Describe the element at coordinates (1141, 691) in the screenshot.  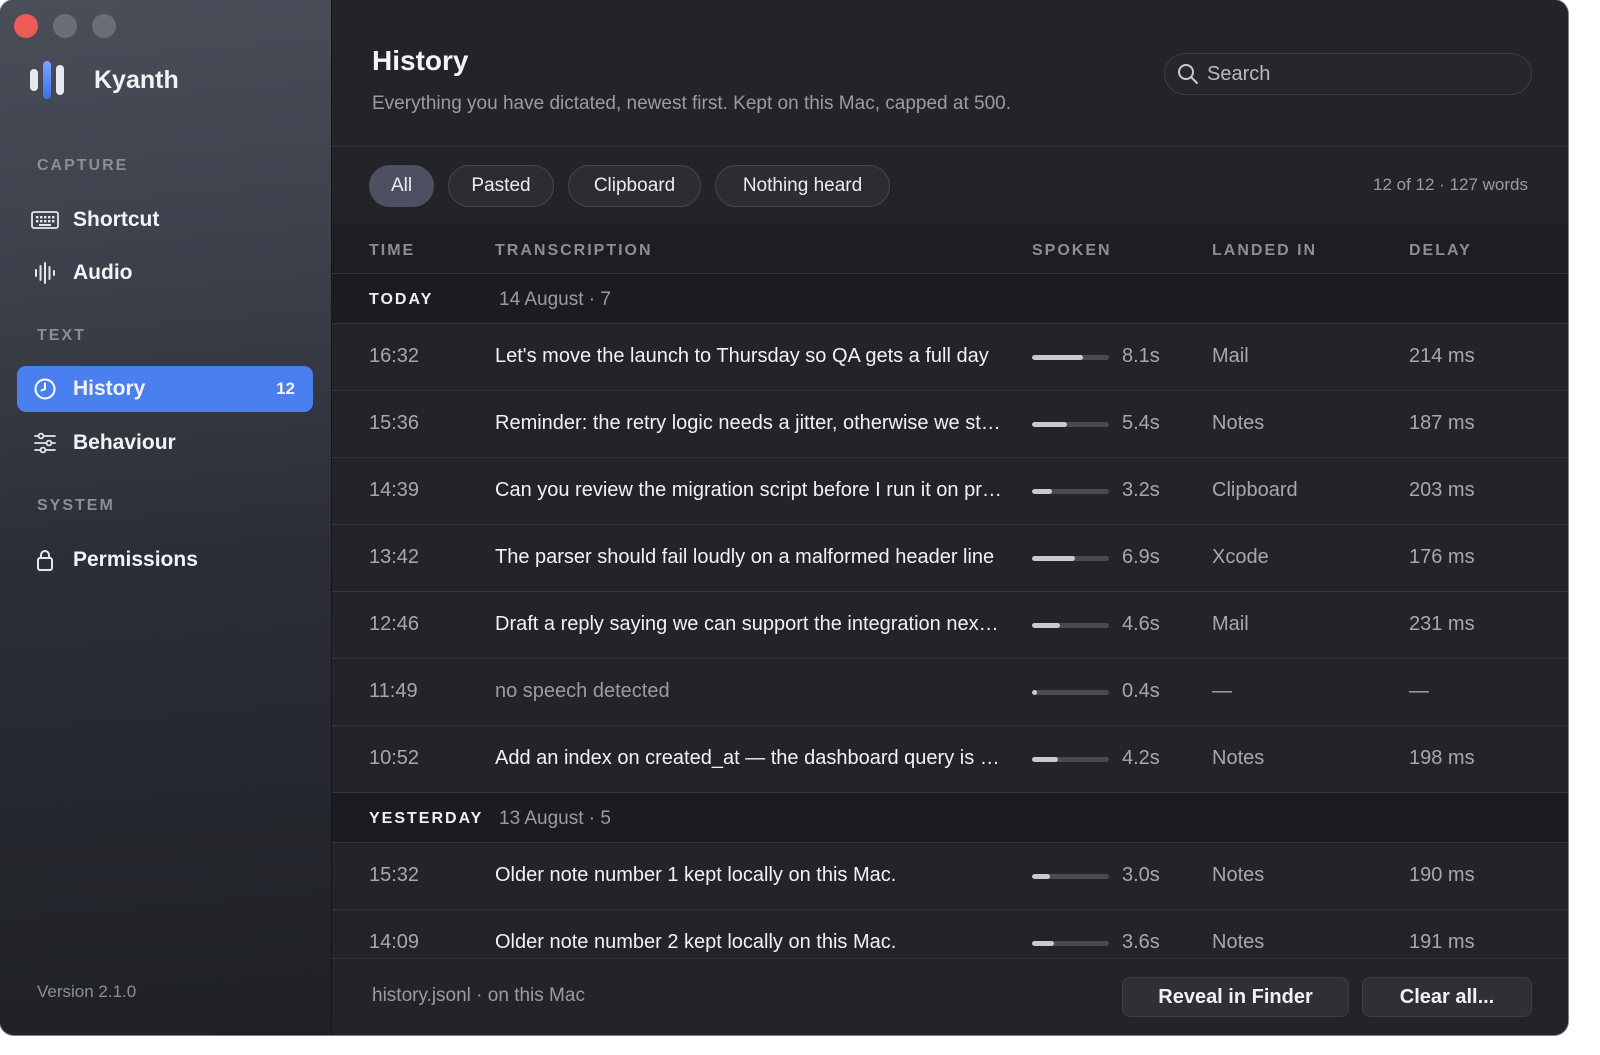
I see `row-spoken: 0.4s` at that location.